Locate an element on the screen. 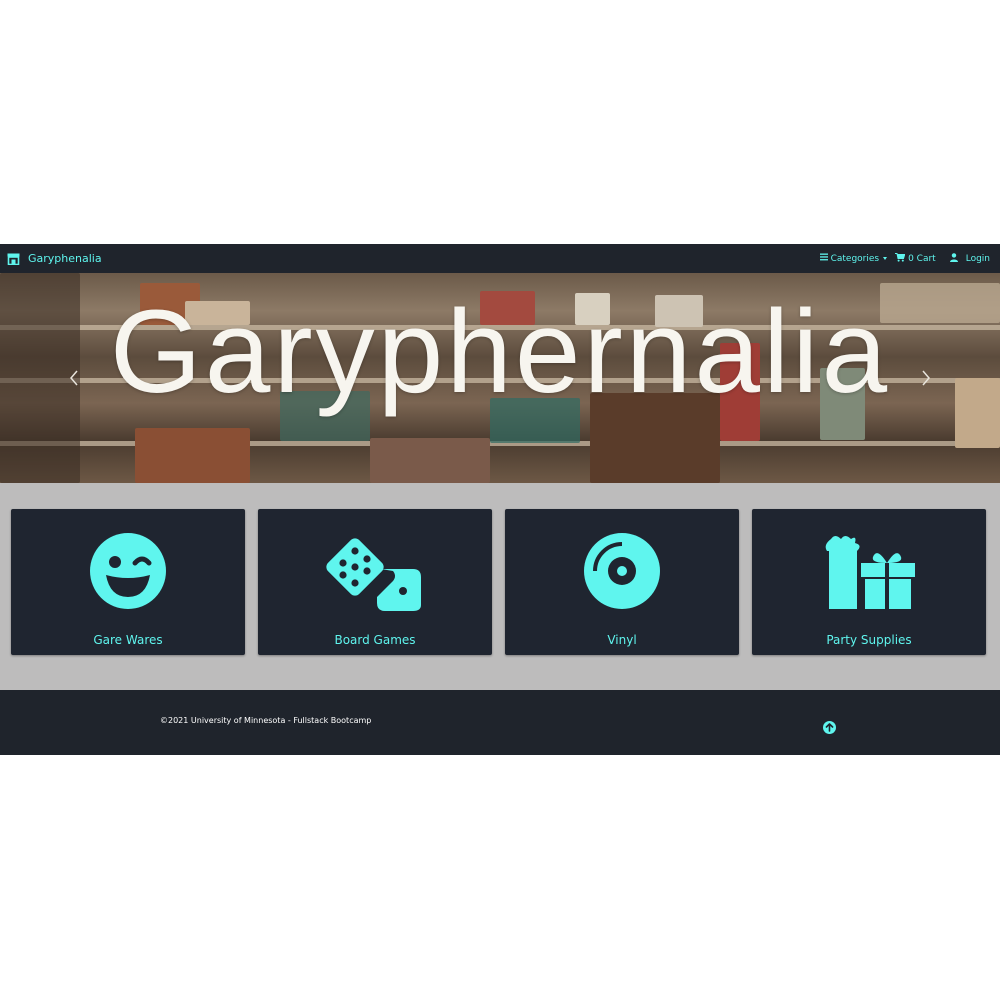 Image resolution: width=1000 pixels, height=1000 pixels. category-label: Board Games is located at coordinates (375, 640).